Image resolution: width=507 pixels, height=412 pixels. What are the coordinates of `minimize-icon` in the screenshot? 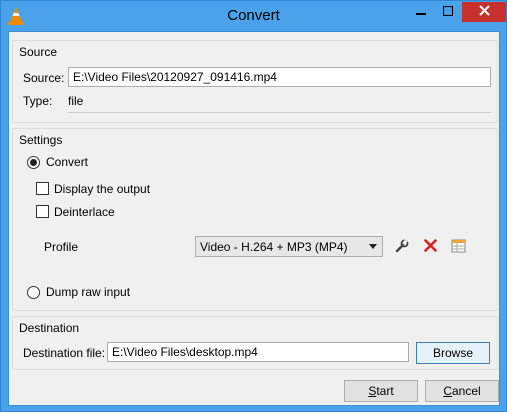 It's located at (421, 12).